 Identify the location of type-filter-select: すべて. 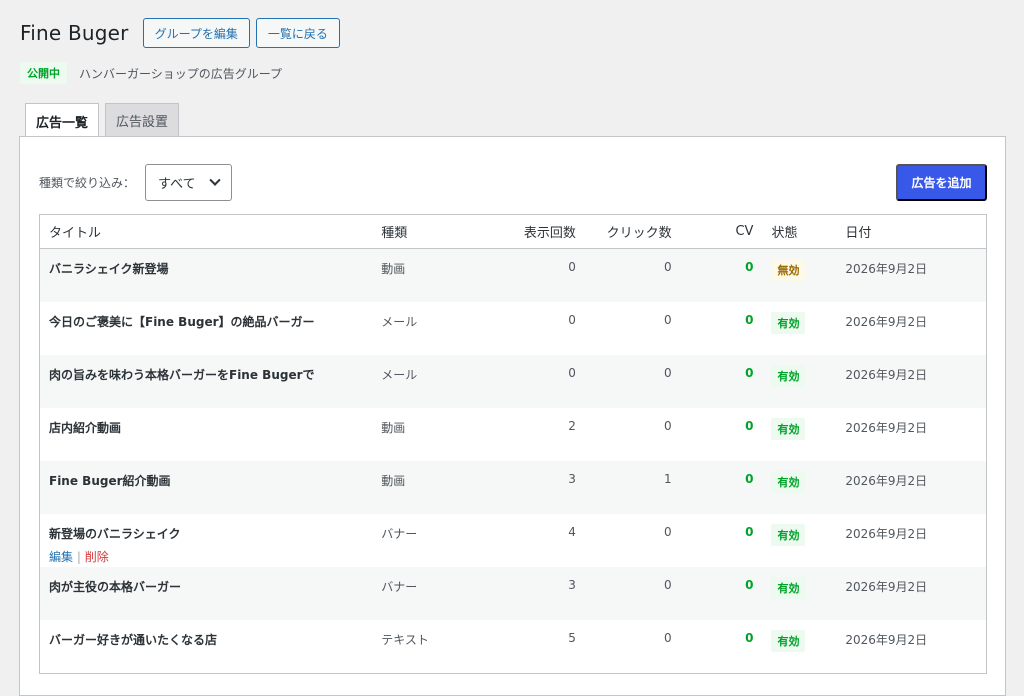
(188, 182).